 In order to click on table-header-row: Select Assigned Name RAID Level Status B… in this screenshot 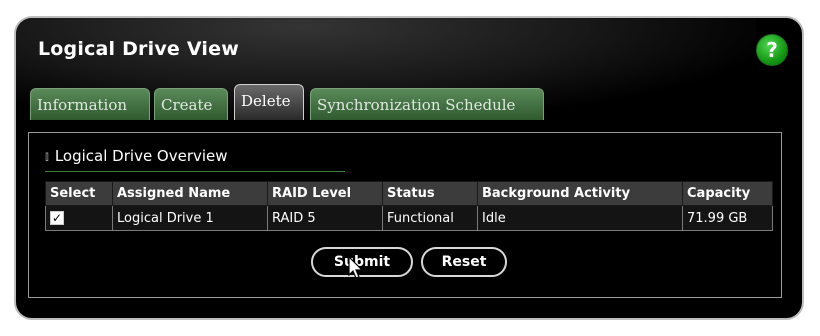, I will do `click(409, 193)`.